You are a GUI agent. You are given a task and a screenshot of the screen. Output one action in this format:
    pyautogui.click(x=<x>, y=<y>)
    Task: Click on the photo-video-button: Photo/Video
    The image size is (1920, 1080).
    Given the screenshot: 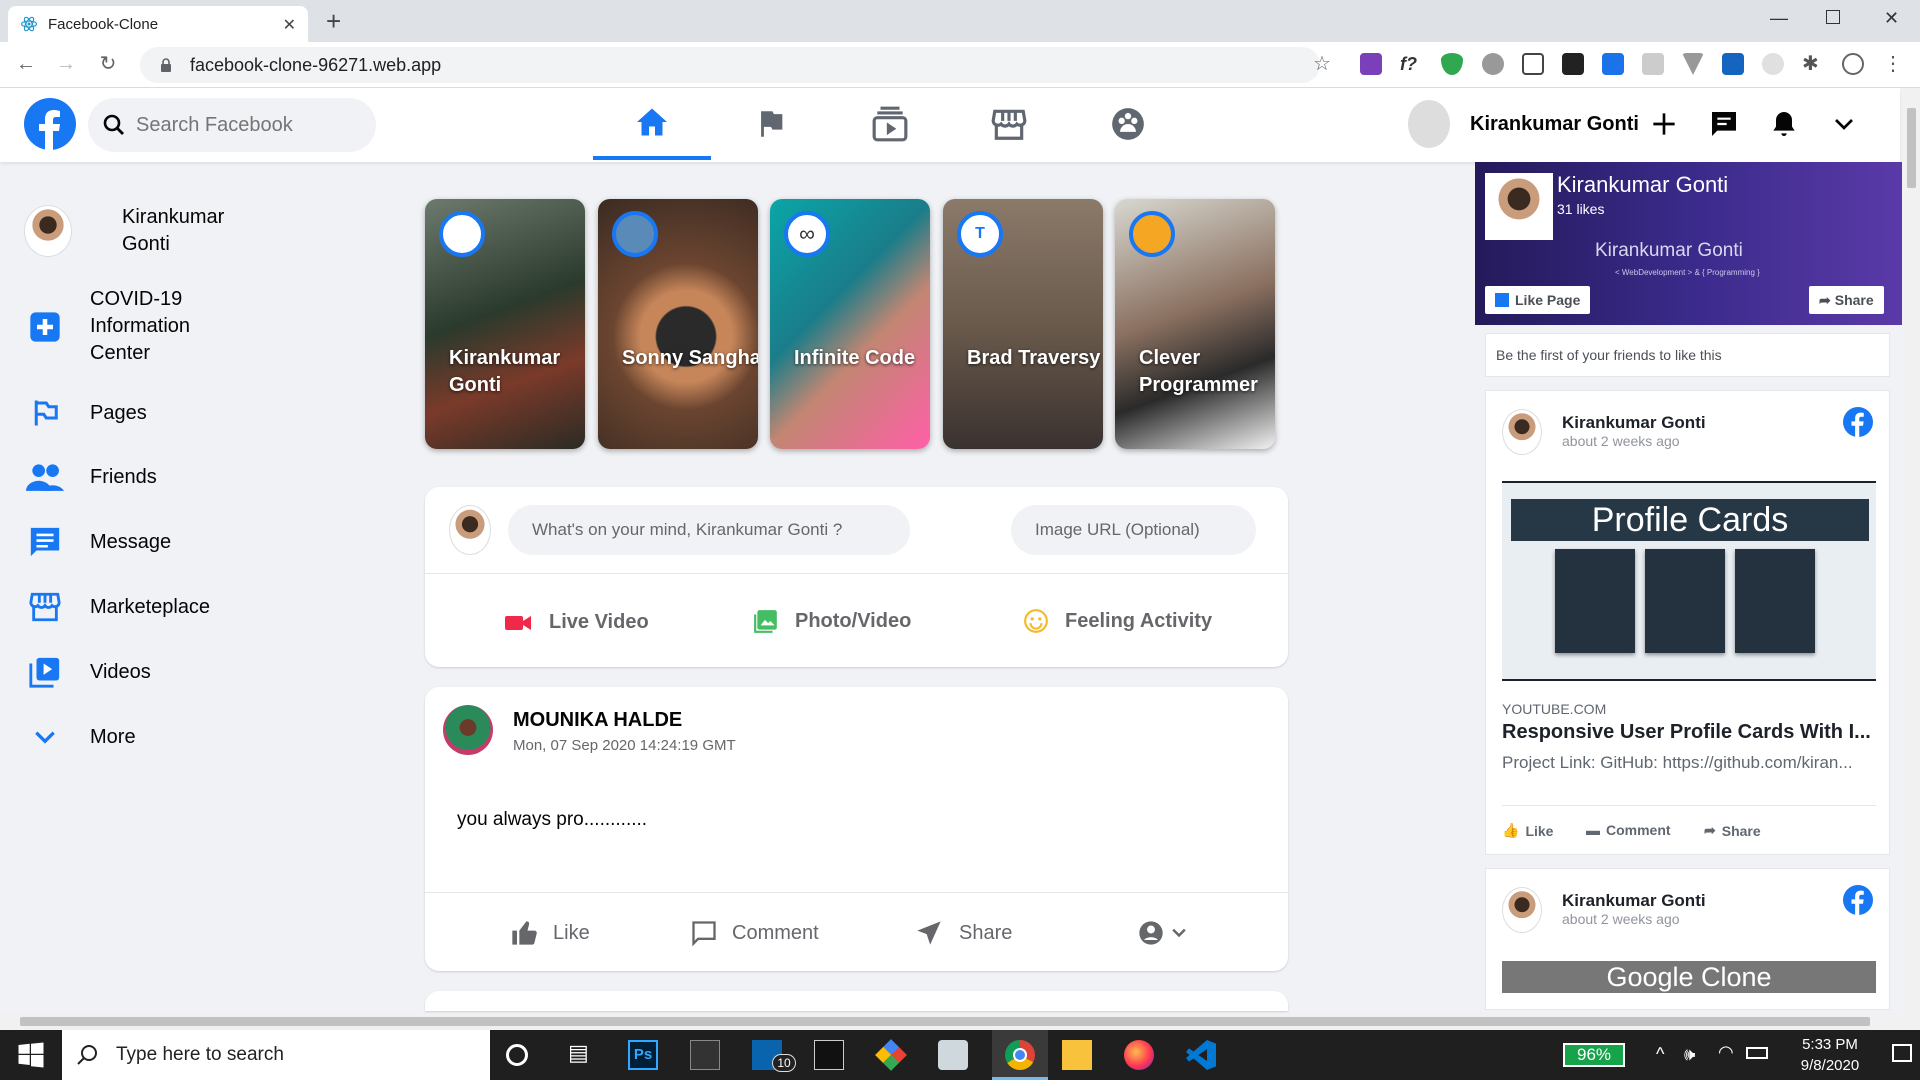 What is the action you would take?
    pyautogui.click(x=832, y=621)
    